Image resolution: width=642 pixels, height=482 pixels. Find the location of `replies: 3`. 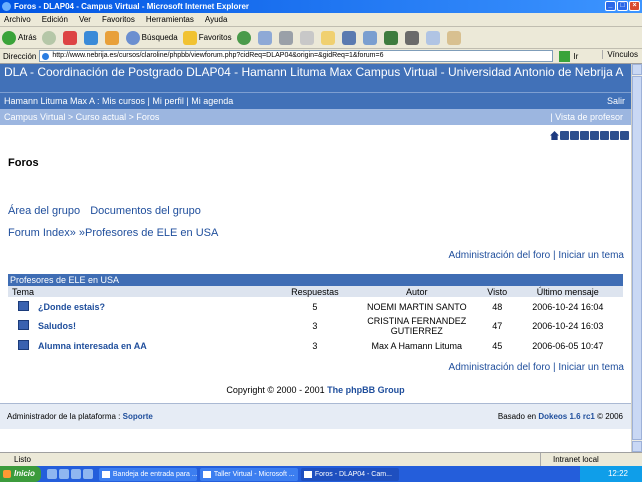

replies: 3 is located at coordinates (315, 326).